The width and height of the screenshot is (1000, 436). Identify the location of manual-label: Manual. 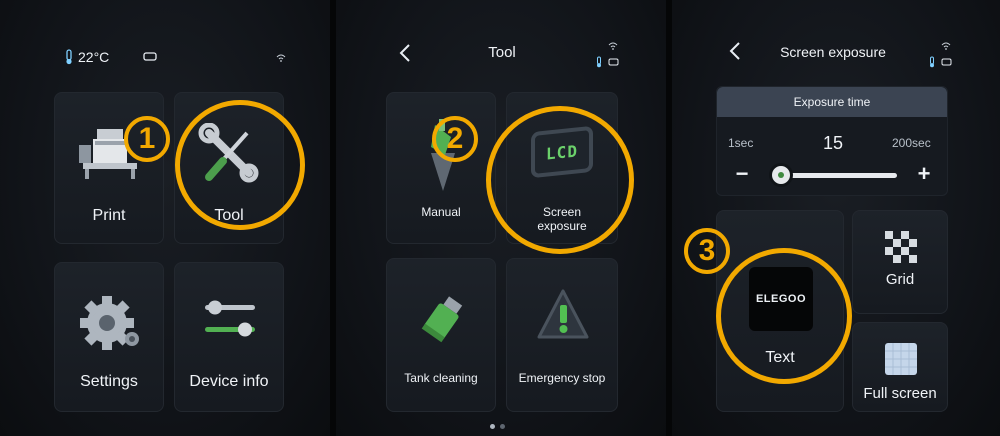
(441, 212).